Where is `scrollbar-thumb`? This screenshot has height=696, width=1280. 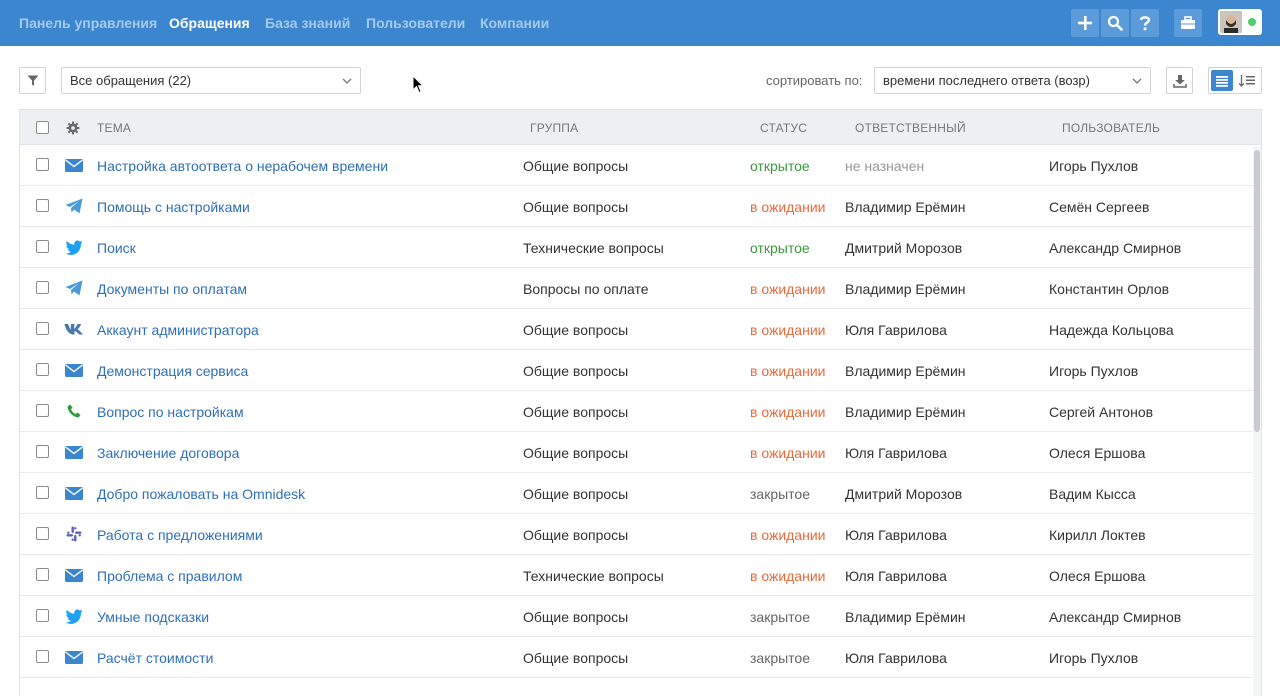
scrollbar-thumb is located at coordinates (1257, 291).